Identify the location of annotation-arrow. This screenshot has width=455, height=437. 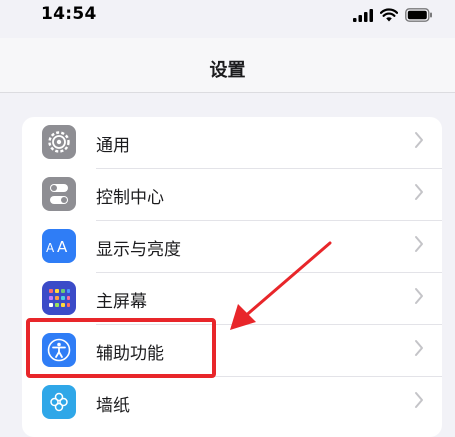
(281, 285).